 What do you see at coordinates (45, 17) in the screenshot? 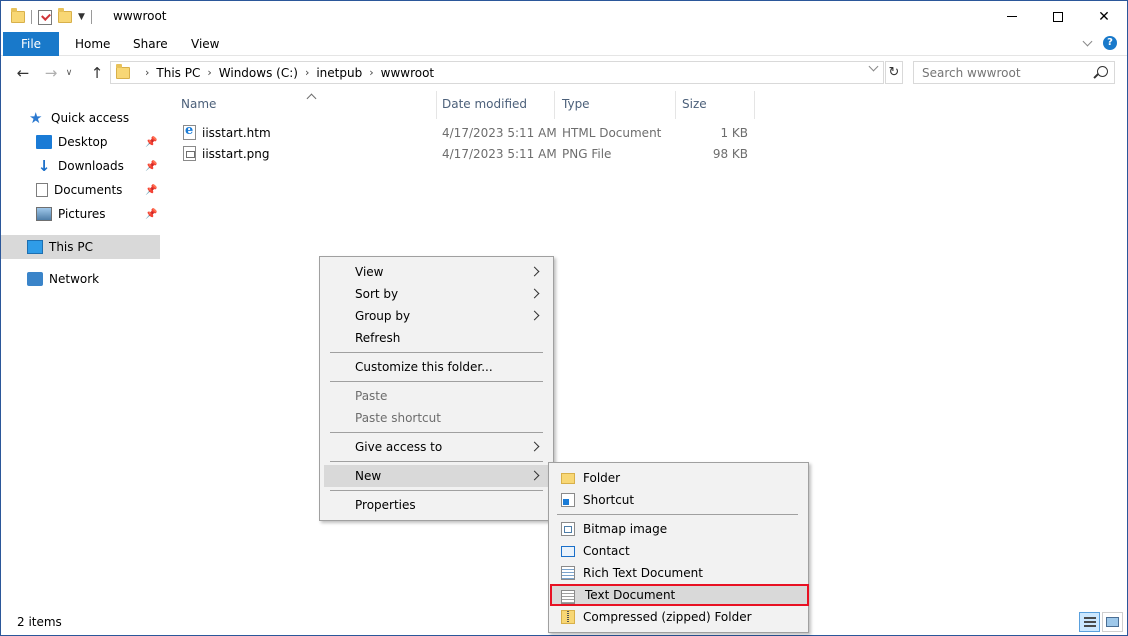
I see `properties-icon` at bounding box center [45, 17].